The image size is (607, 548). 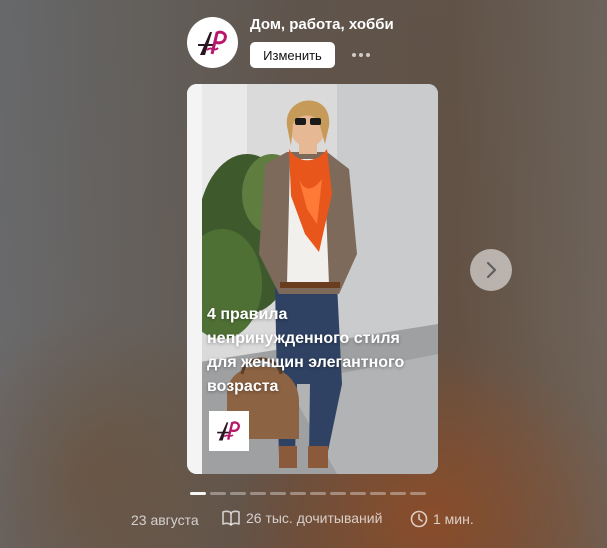 I want to click on clock-icon, so click(x=419, y=519).